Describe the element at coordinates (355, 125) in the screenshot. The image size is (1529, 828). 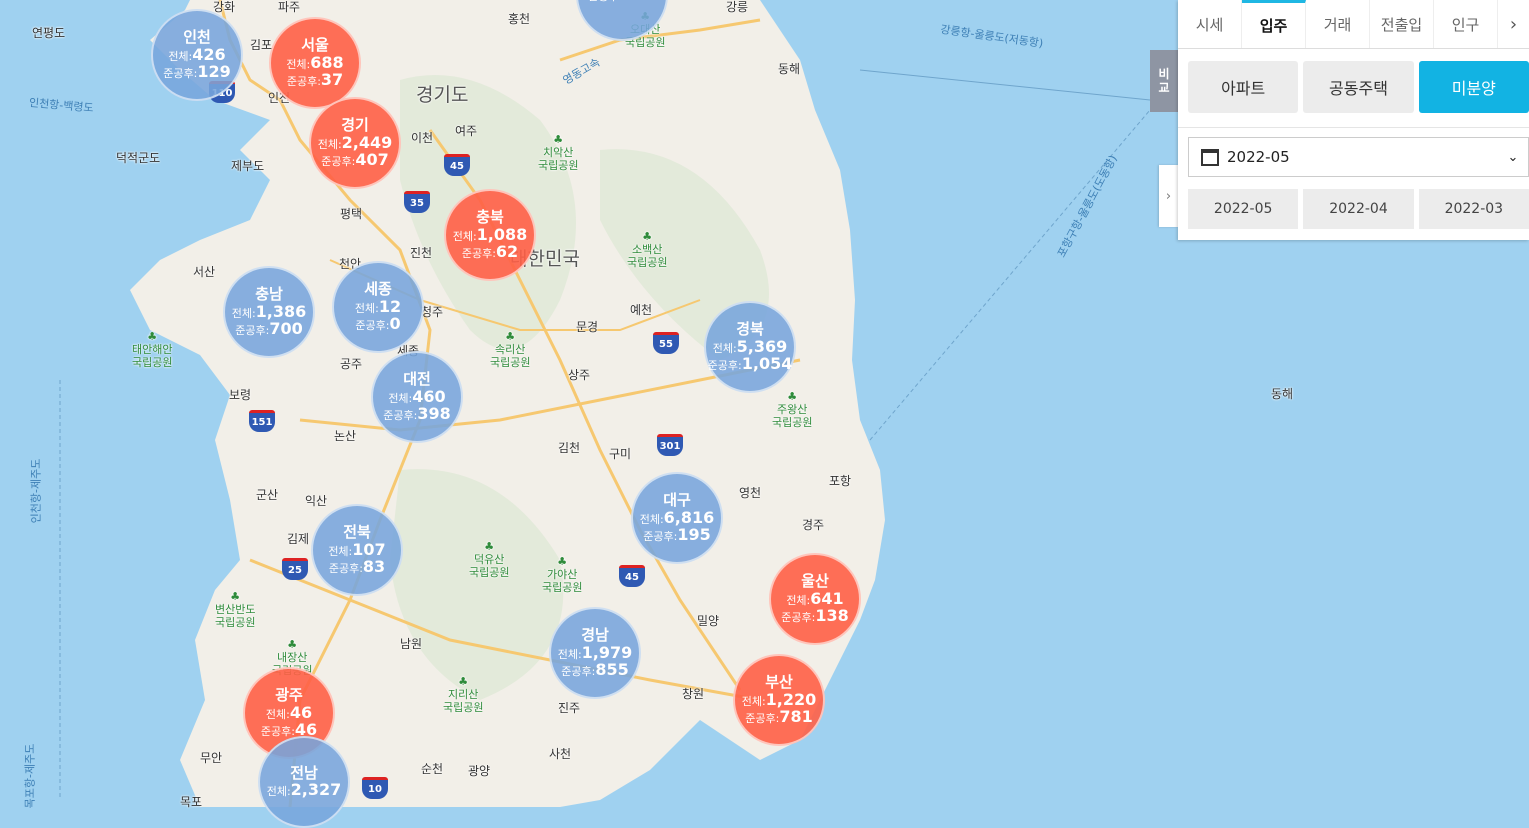
I see `region-name: 경기` at that location.